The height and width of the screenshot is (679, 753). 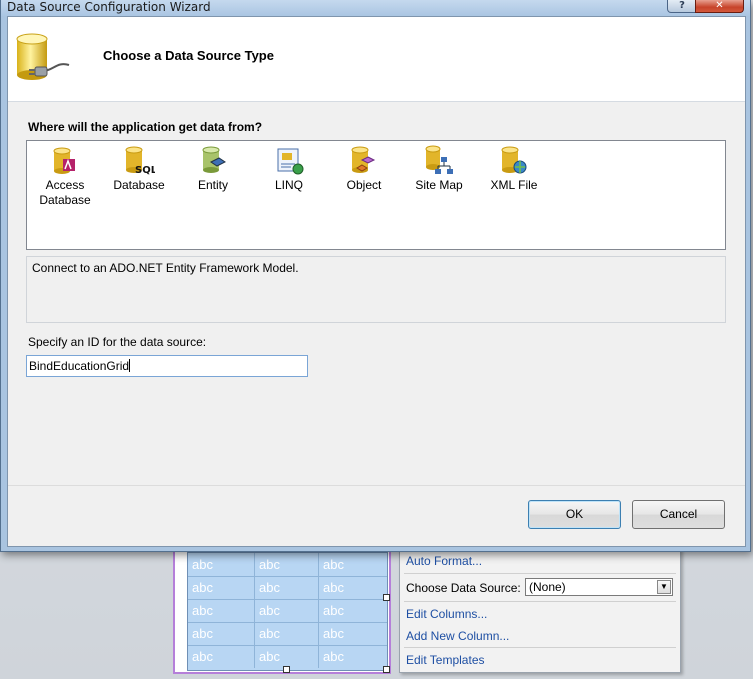 I want to click on source-type-xml-file: XML File, so click(x=514, y=169).